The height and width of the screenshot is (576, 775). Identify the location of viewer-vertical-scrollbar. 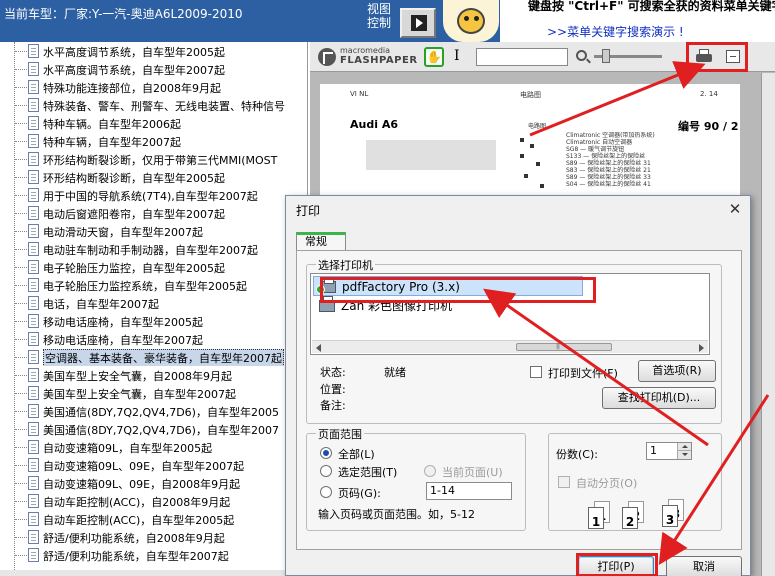
(768, 324).